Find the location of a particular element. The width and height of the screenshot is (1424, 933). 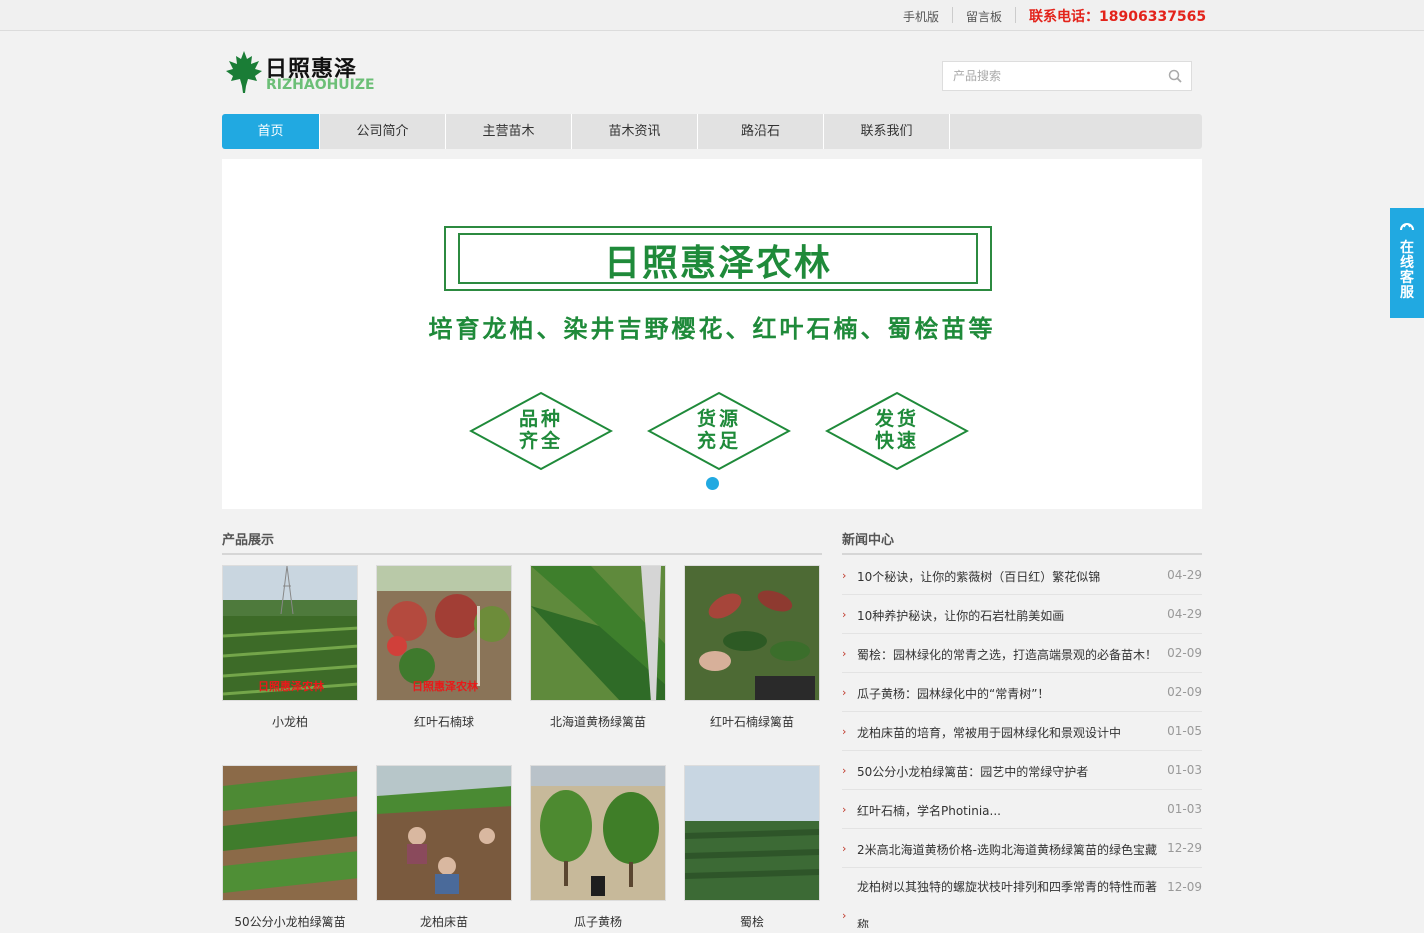

product-card: 龙柏床苗 is located at coordinates (444, 847).